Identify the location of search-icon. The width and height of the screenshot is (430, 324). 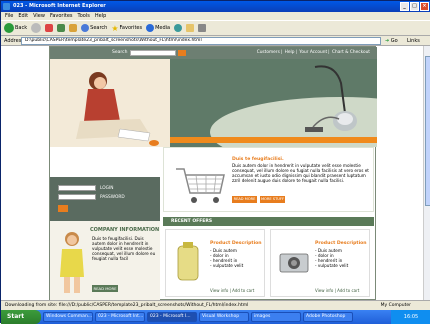
(85, 28).